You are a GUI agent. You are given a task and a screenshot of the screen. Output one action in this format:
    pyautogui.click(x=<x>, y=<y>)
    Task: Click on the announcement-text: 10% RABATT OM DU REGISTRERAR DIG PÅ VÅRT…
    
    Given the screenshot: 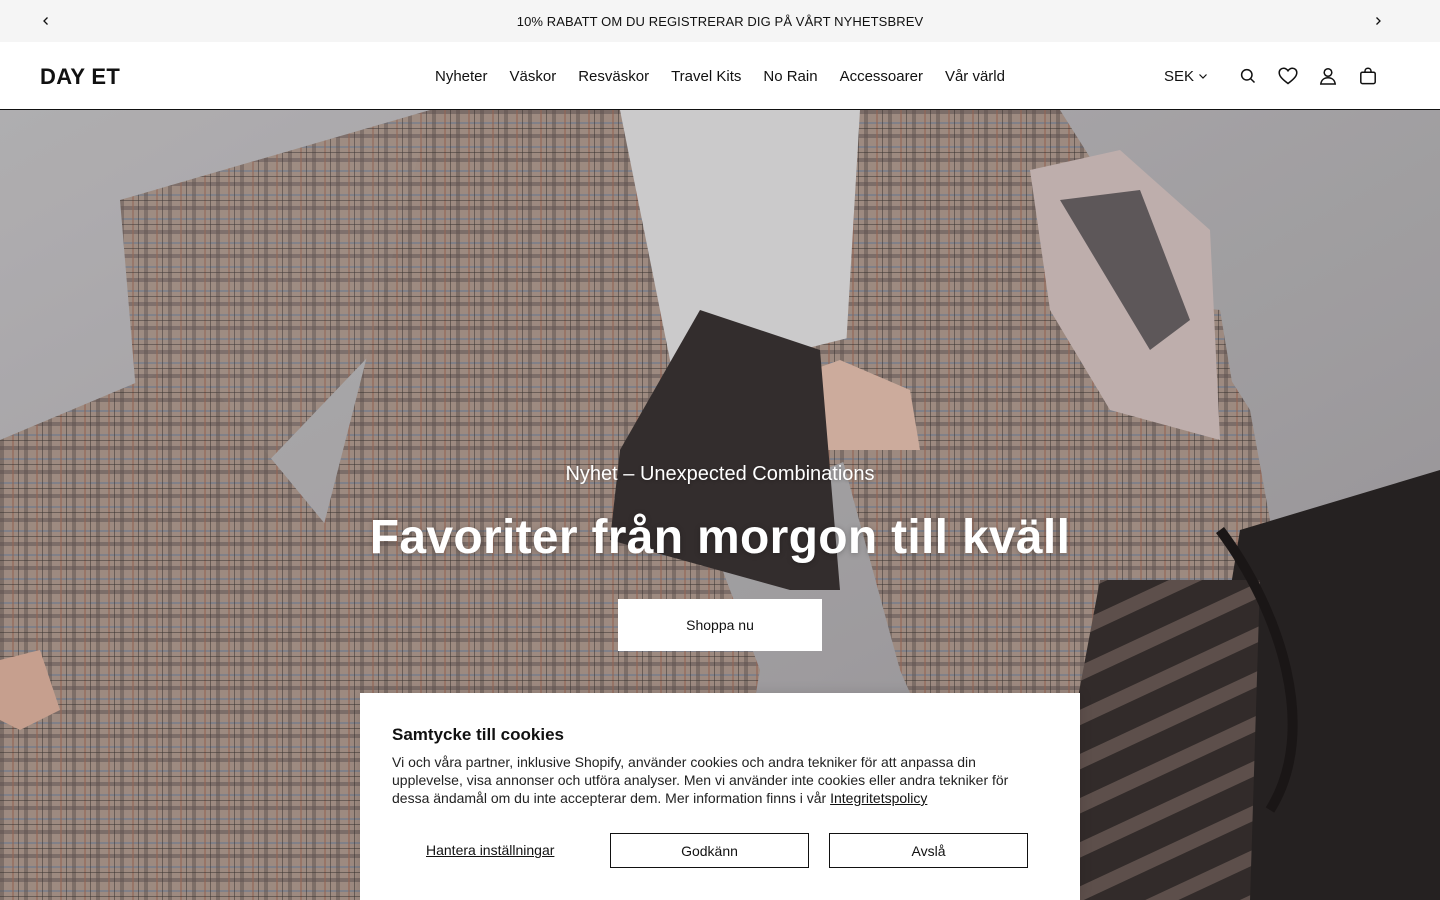 What is the action you would take?
    pyautogui.click(x=720, y=21)
    